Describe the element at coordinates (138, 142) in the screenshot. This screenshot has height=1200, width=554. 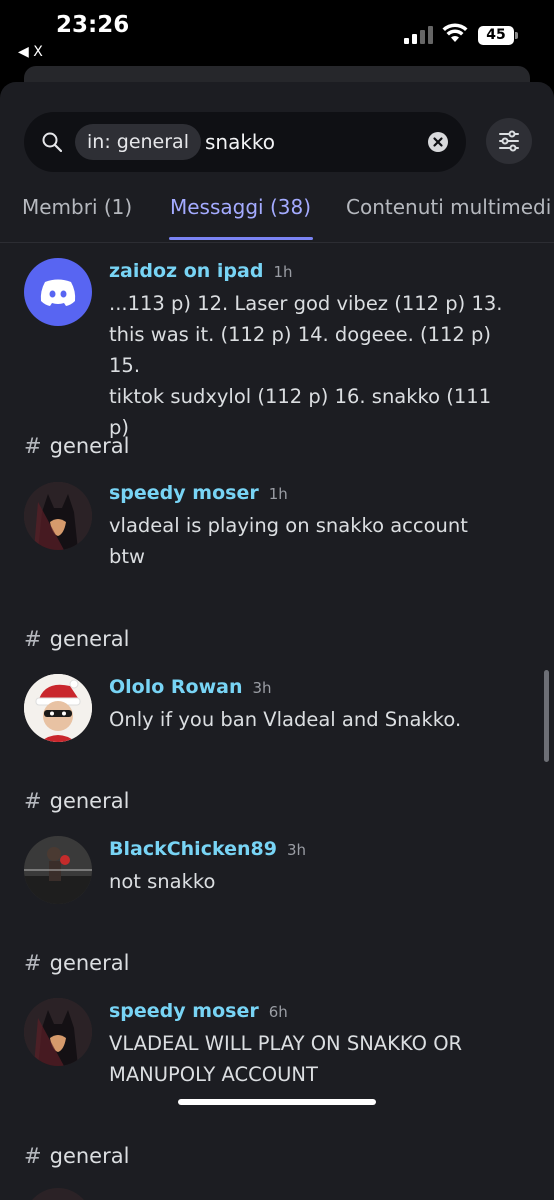
I see `channel-filter-chip: in: general` at that location.